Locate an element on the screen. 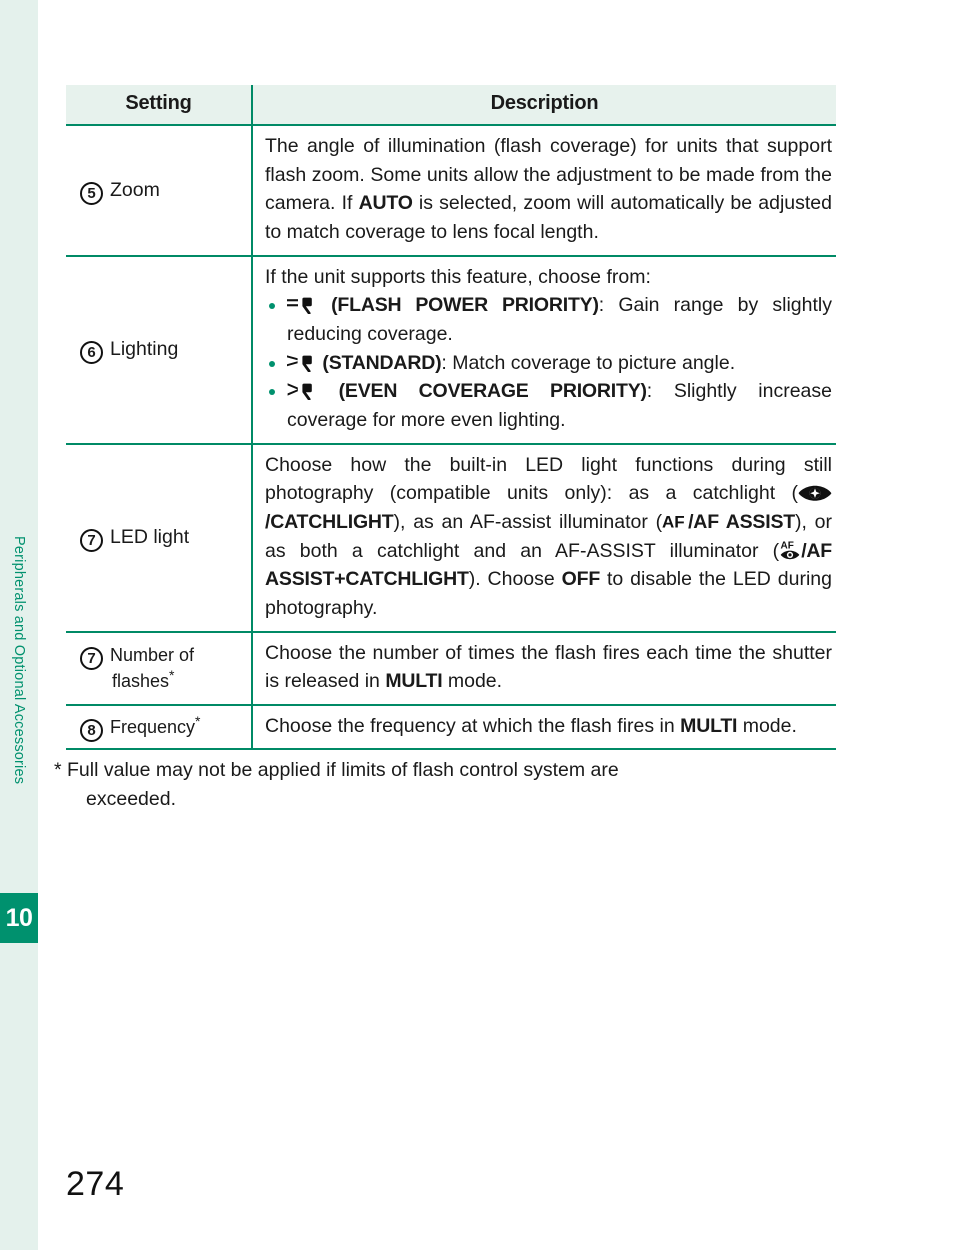  flashes-desc-post: mode. is located at coordinates (472, 681).